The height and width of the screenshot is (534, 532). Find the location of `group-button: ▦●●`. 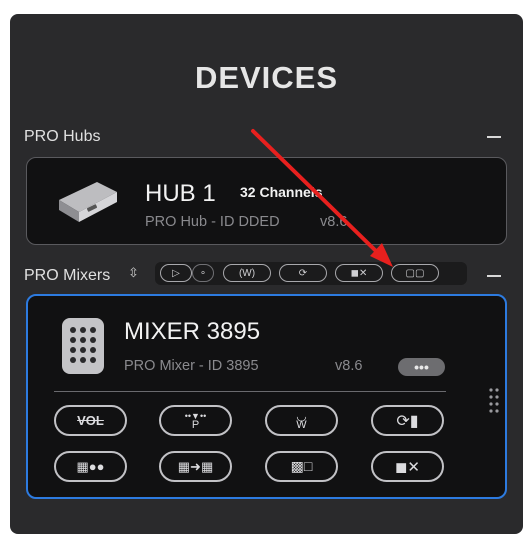

group-button: ▦●● is located at coordinates (90, 466).